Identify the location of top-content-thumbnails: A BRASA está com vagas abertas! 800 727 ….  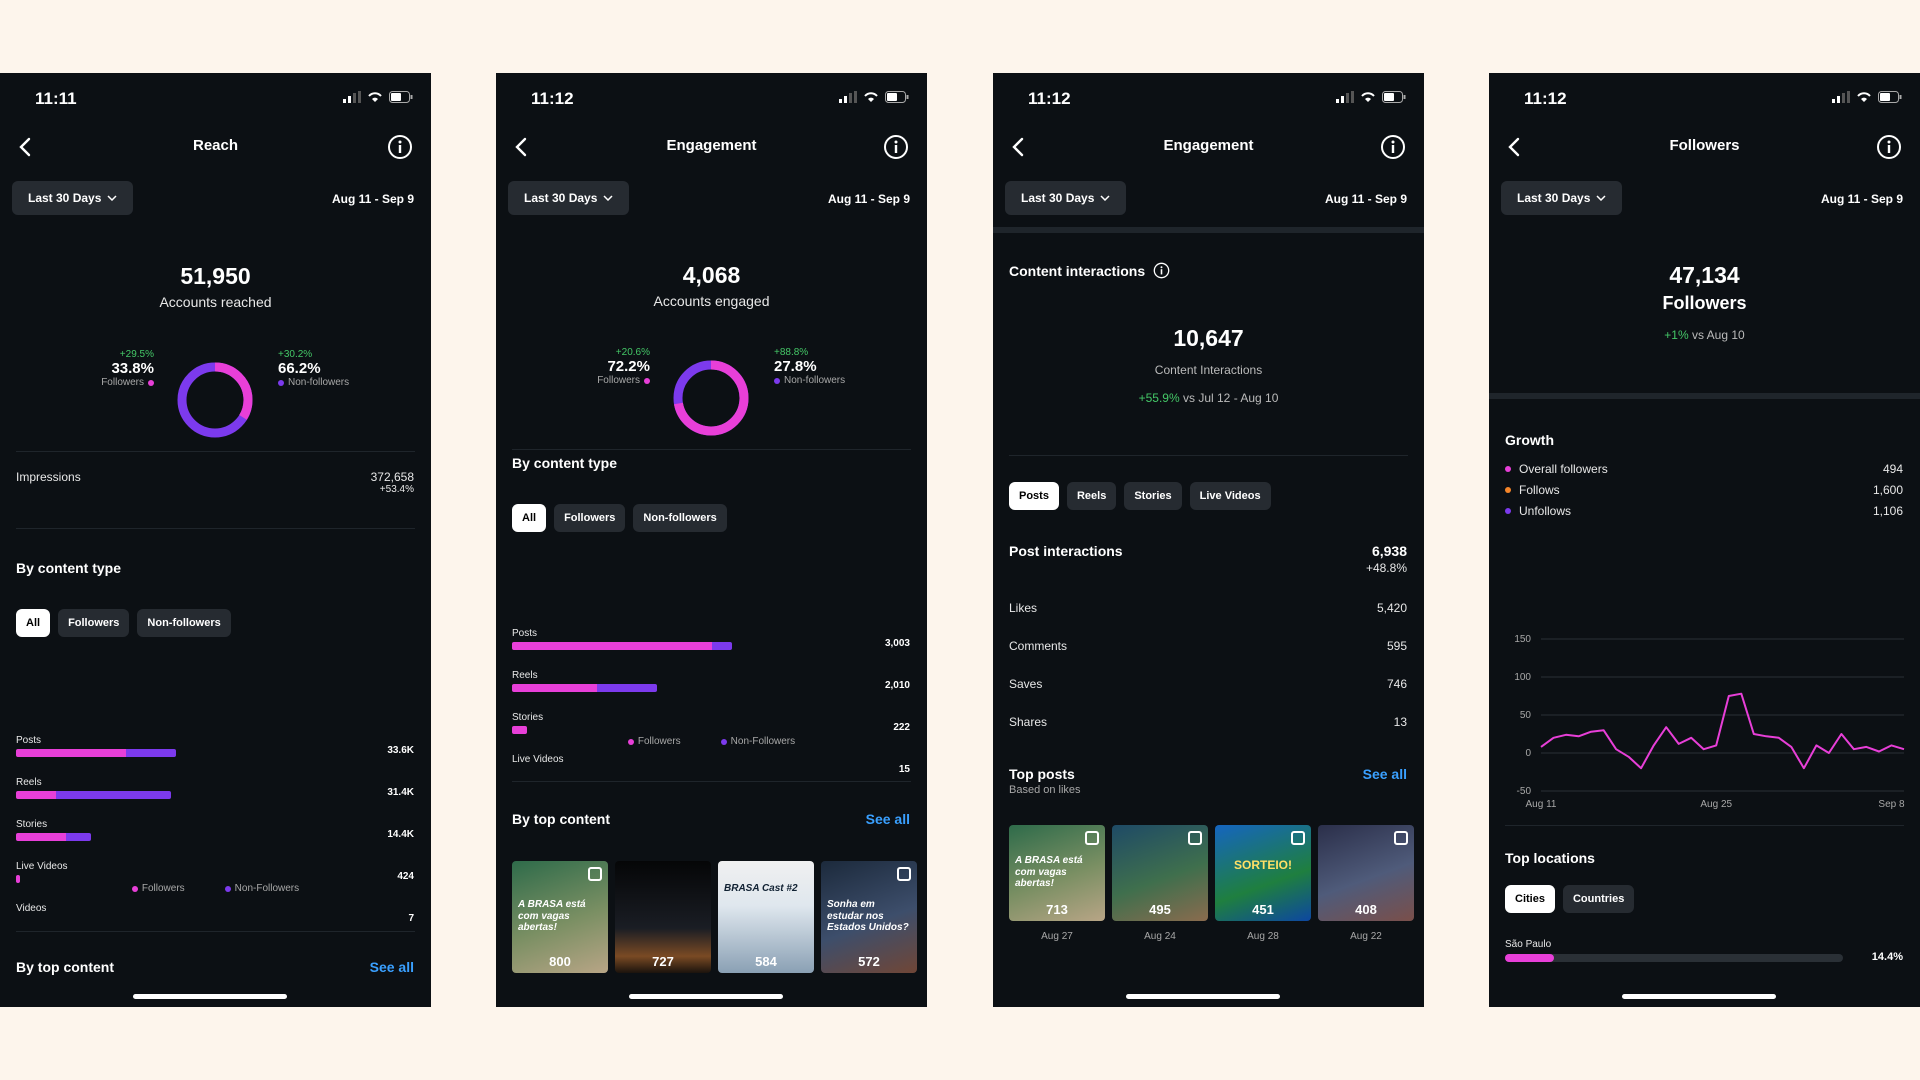
(714, 917).